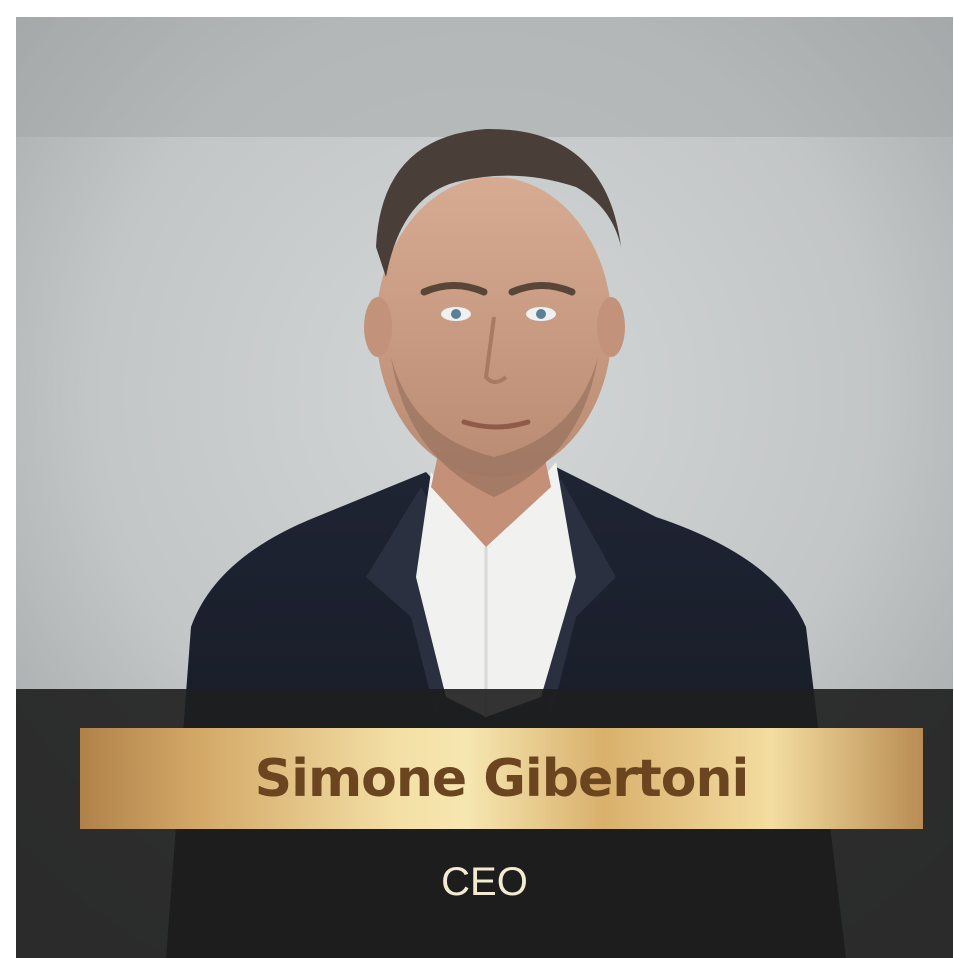 The height and width of the screenshot is (958, 954). Describe the element at coordinates (484, 882) in the screenshot. I see `person-role: CEO` at that location.